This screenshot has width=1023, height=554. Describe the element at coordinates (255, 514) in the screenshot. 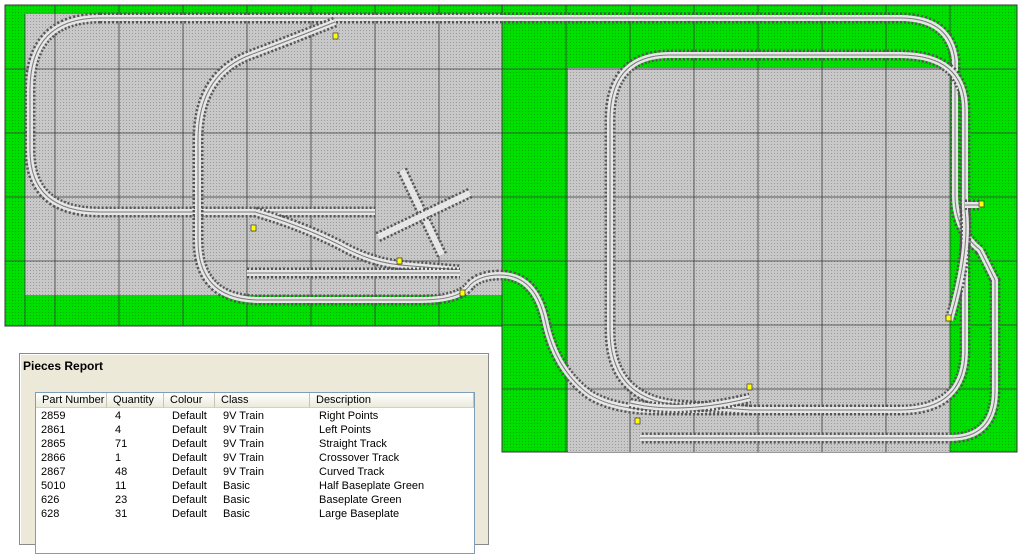

I see `table-row: 628 31 Default Basic Large Baseplate` at that location.